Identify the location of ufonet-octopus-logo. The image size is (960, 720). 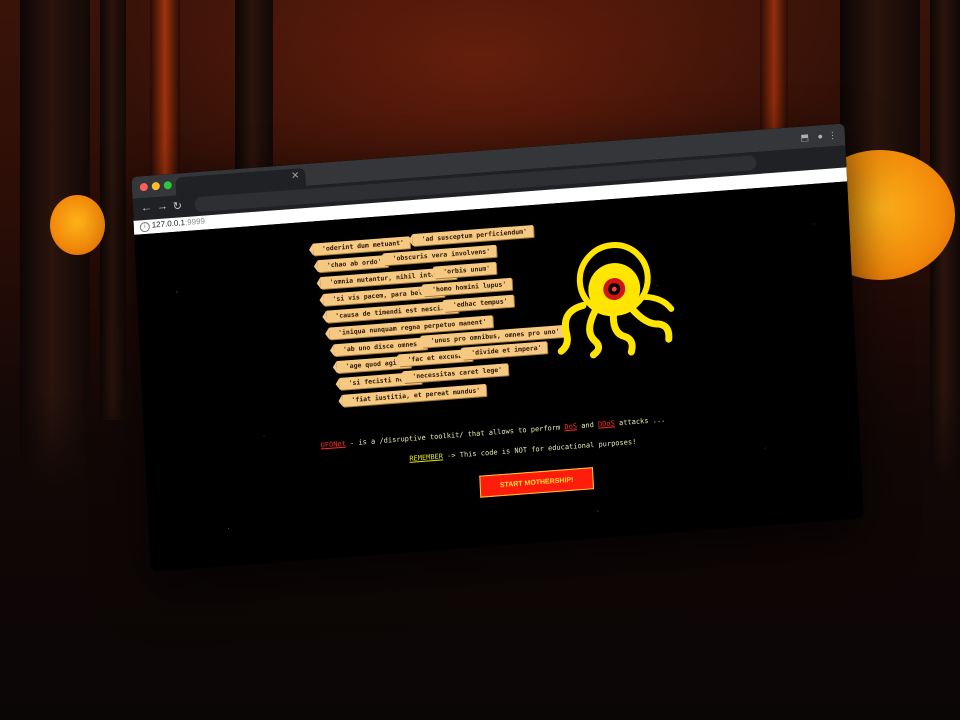
(616, 300).